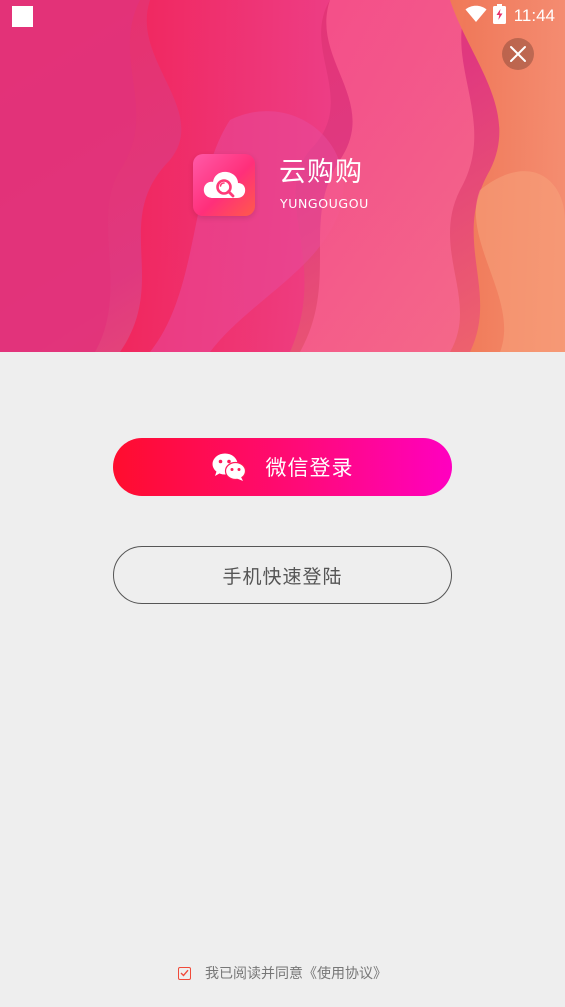 This screenshot has height=1007, width=565. I want to click on status-time: 11:44, so click(534, 15).